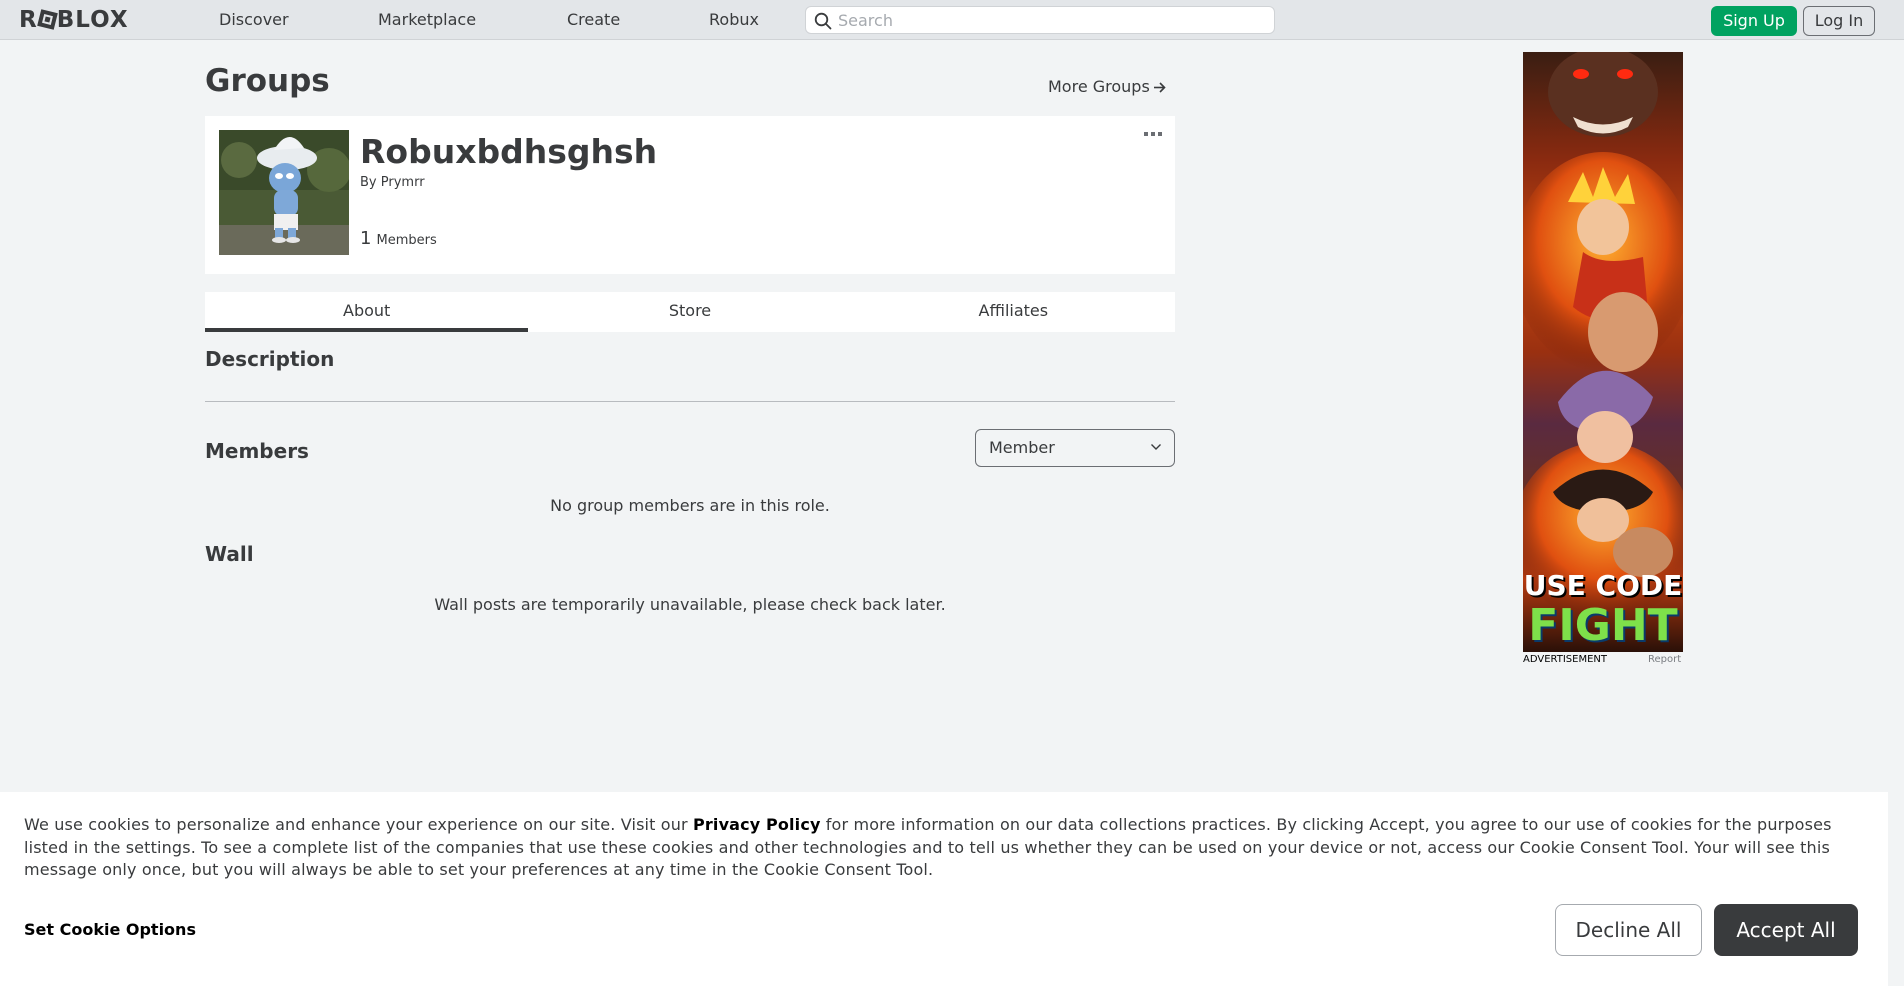 The width and height of the screenshot is (1904, 986). I want to click on search-box, so click(1040, 20).